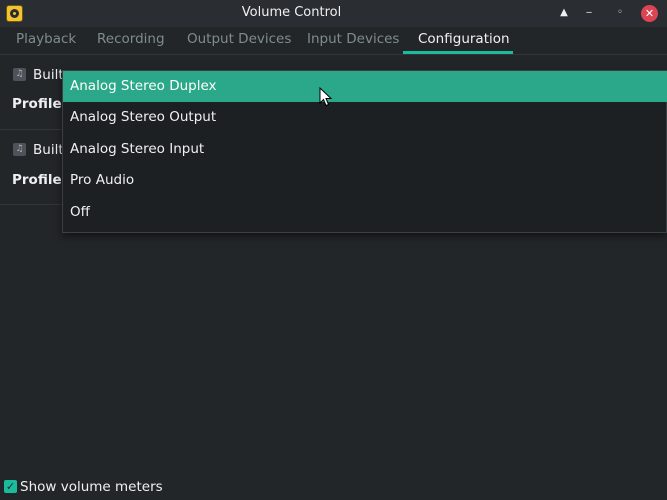 The image size is (667, 500). What do you see at coordinates (564, 13) in the screenshot?
I see `shade-icon: ▲` at bounding box center [564, 13].